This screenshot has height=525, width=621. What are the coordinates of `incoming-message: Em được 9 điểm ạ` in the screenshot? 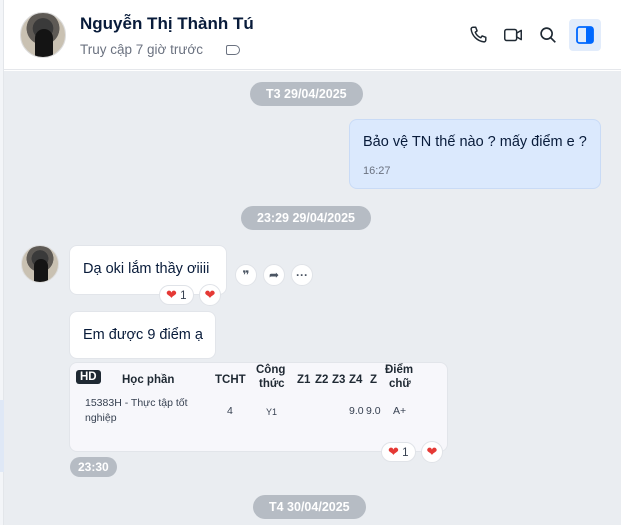 It's located at (142, 335).